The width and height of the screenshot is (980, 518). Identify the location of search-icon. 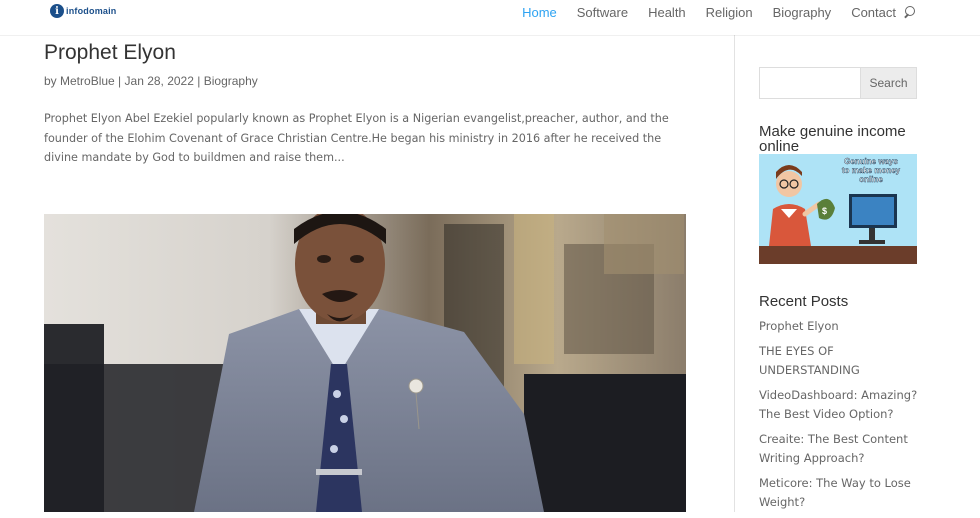
(909, 13).